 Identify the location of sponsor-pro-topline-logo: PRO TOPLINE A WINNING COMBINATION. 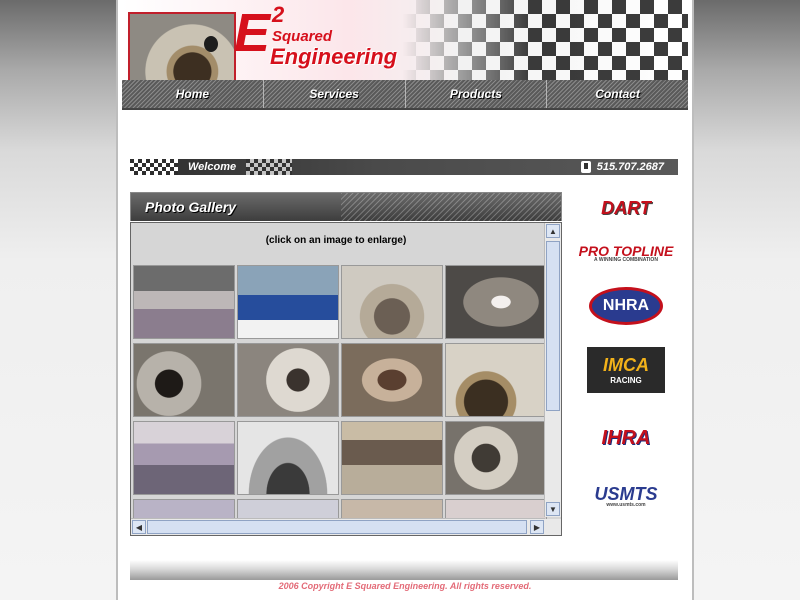
(626, 253).